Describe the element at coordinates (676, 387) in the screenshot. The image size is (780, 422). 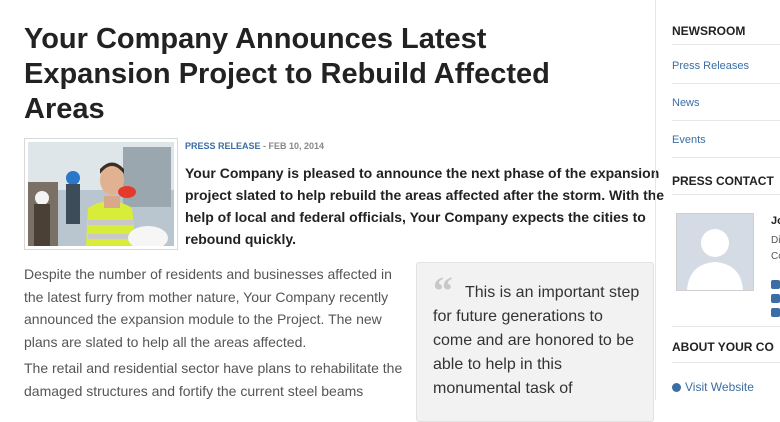
I see `globe-icon` at that location.